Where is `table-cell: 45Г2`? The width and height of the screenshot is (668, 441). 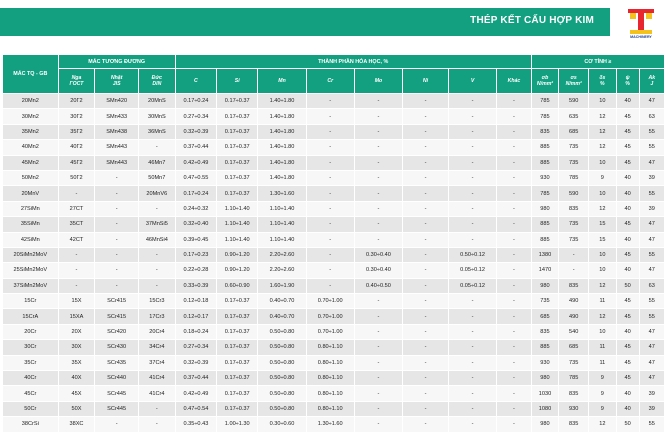
table-cell: 45Г2 is located at coordinates (77, 163).